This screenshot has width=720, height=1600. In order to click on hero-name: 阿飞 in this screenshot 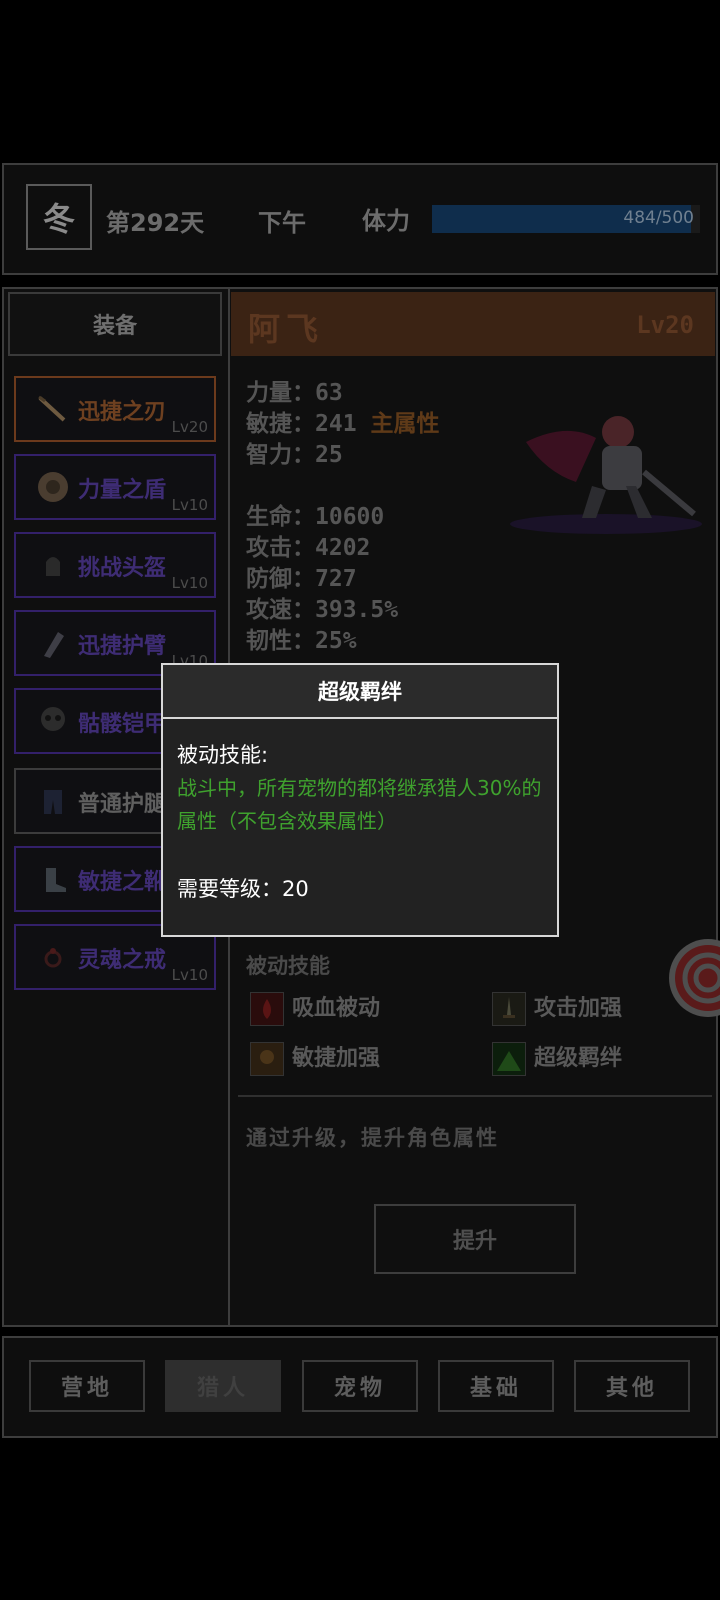, I will do `click(286, 329)`.